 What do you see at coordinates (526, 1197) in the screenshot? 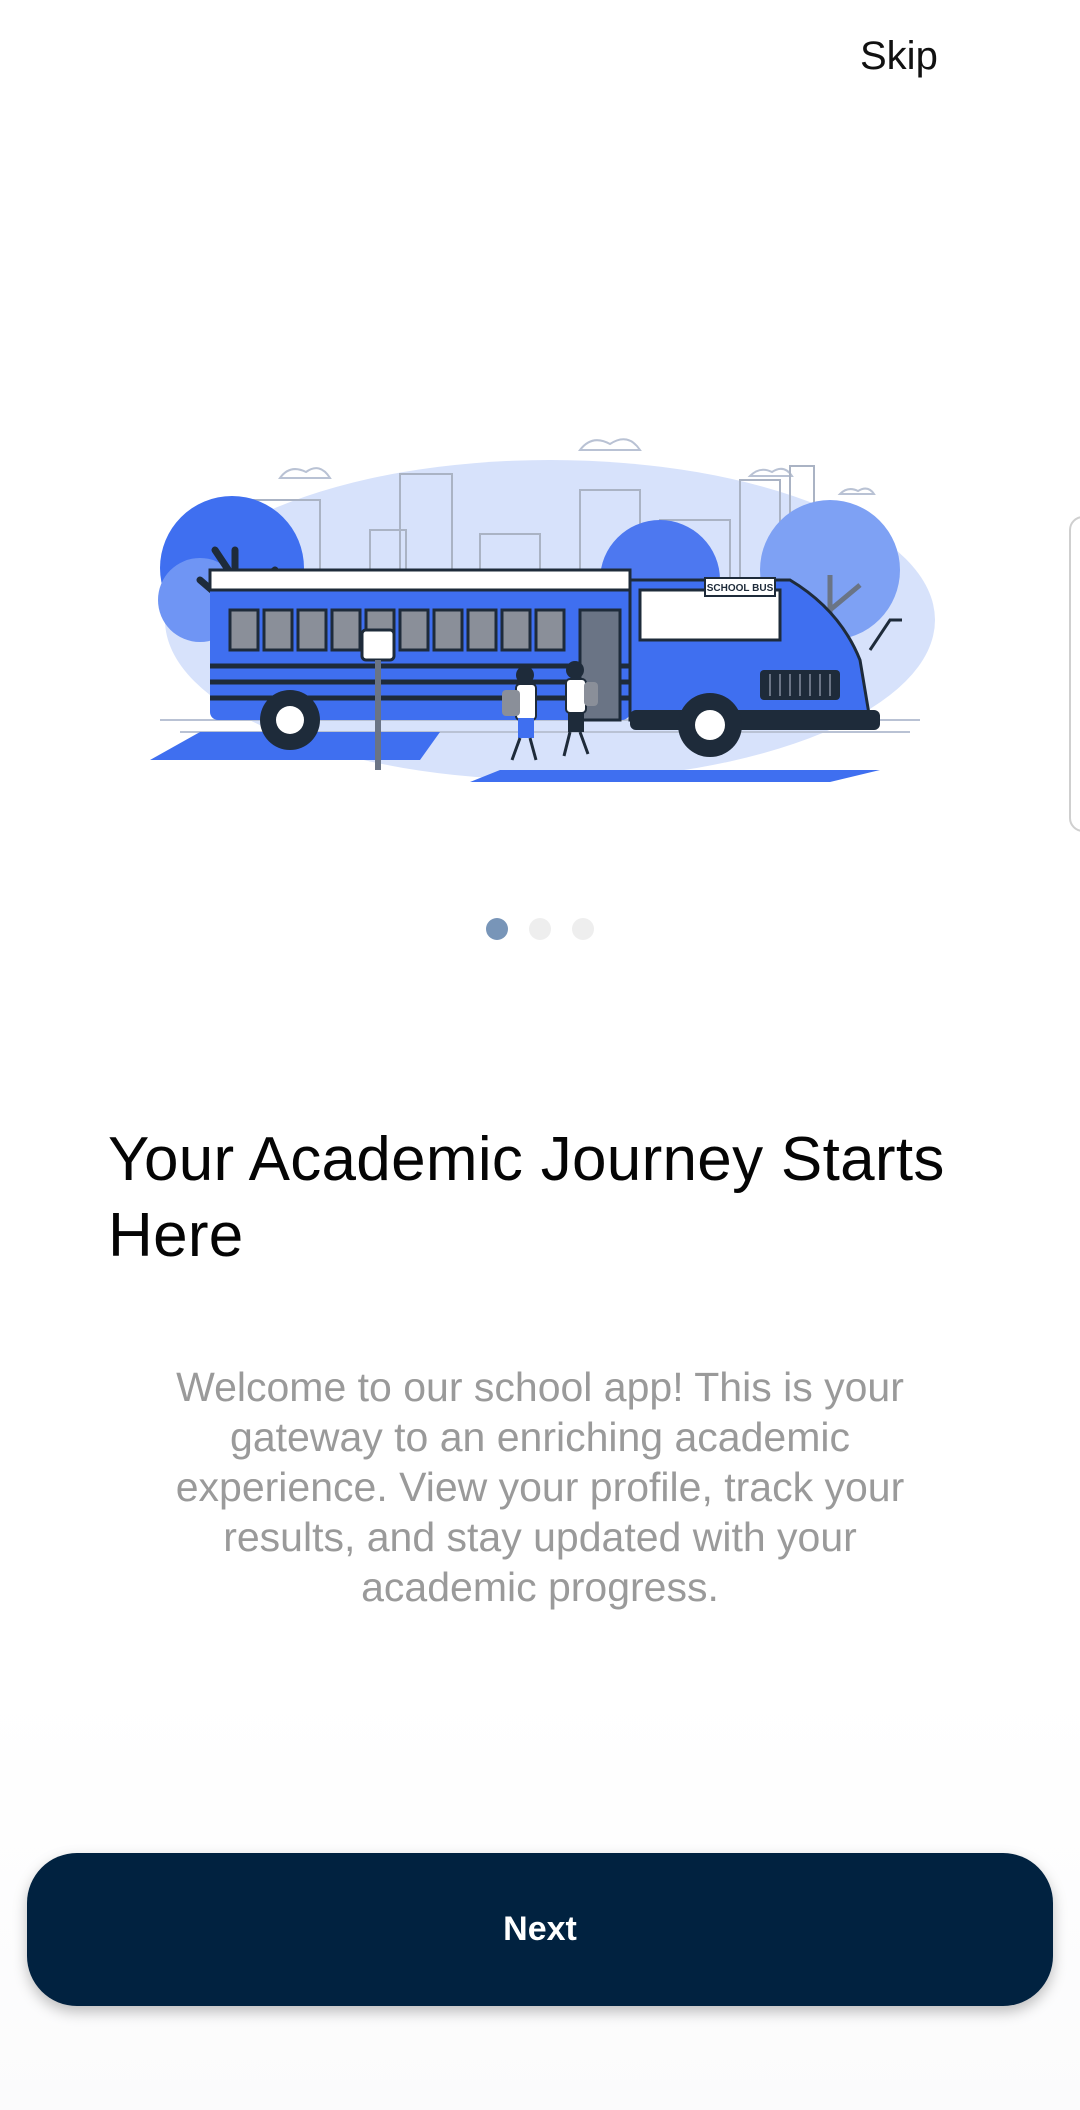
I see `onboarding-title: Your Academic Journey Starts Here` at bounding box center [526, 1197].